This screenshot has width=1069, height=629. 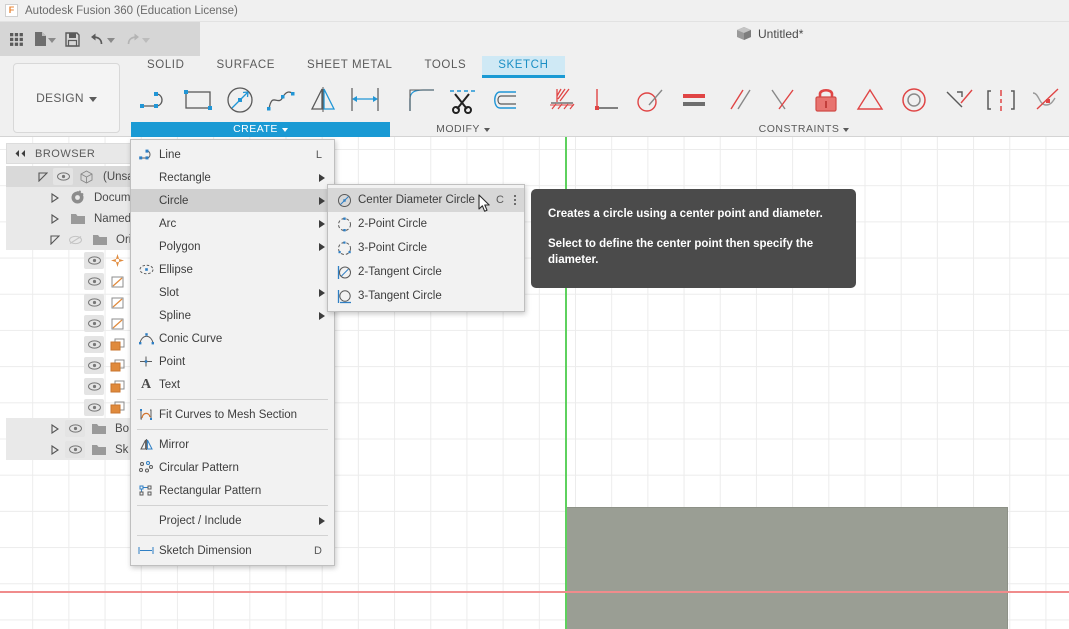 I want to click on symmetry-icon, so click(x=1002, y=100).